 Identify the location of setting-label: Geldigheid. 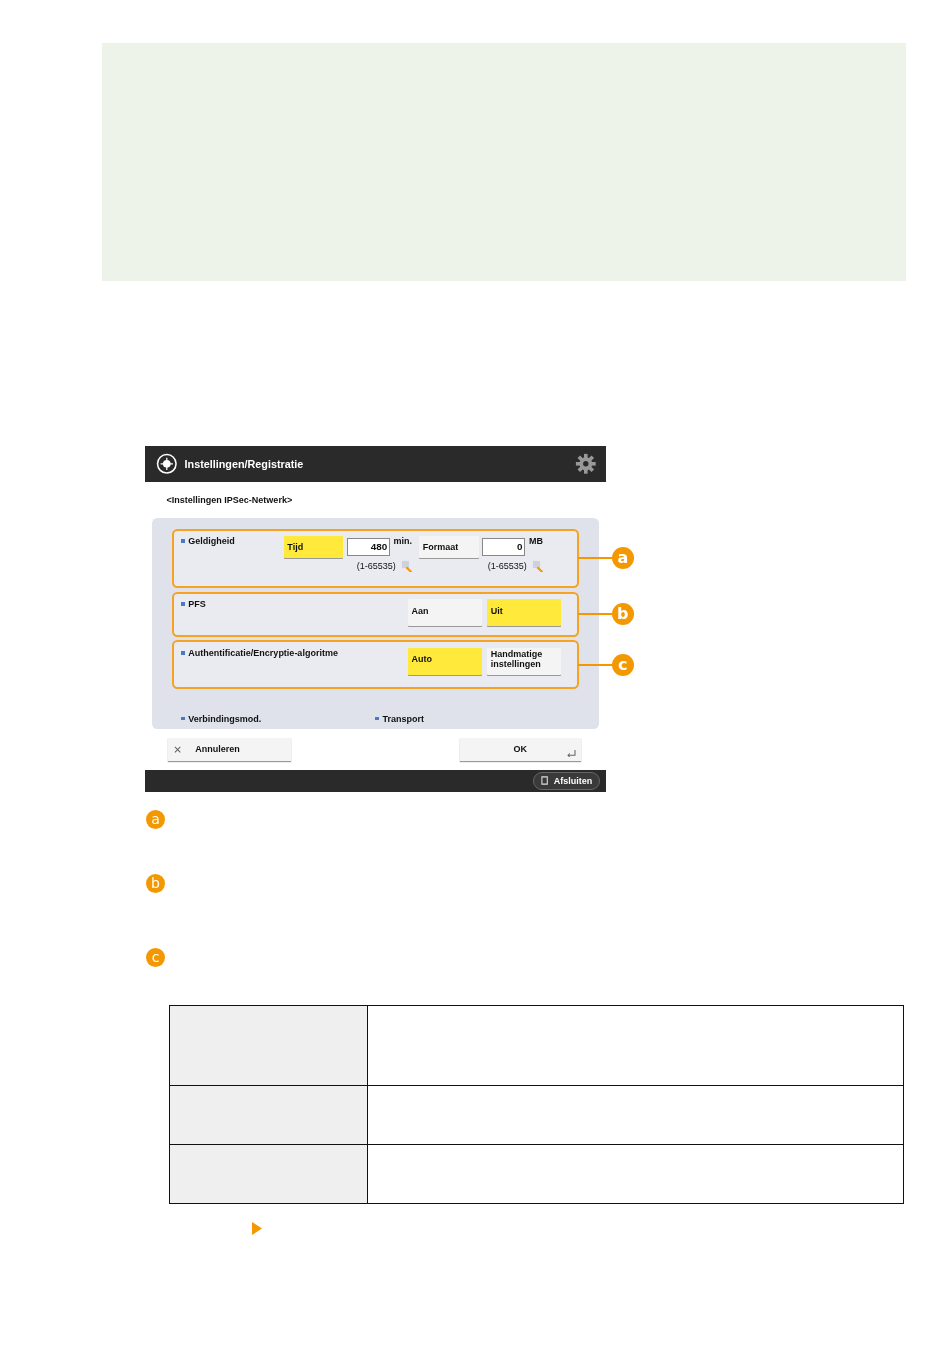
(211, 541).